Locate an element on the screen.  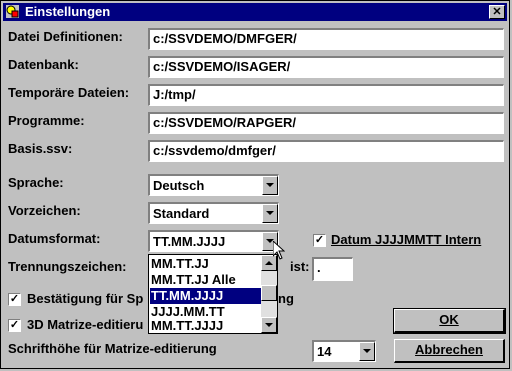
temporaere-dateien-field: J:/tmp/ is located at coordinates (326, 95).